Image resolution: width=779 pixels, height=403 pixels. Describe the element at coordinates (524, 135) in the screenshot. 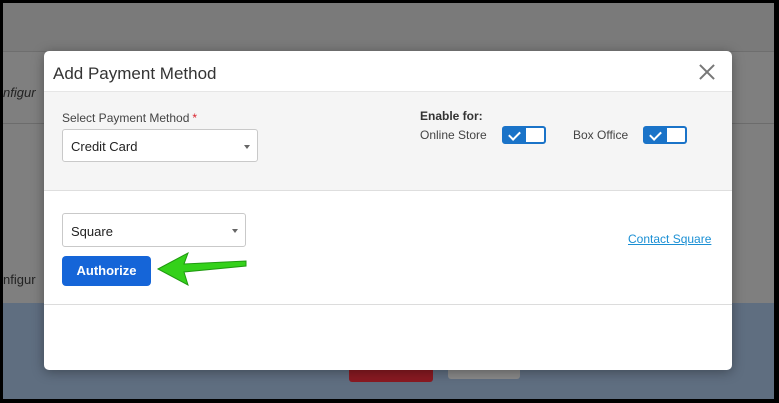

I see `online-store-toggle` at that location.